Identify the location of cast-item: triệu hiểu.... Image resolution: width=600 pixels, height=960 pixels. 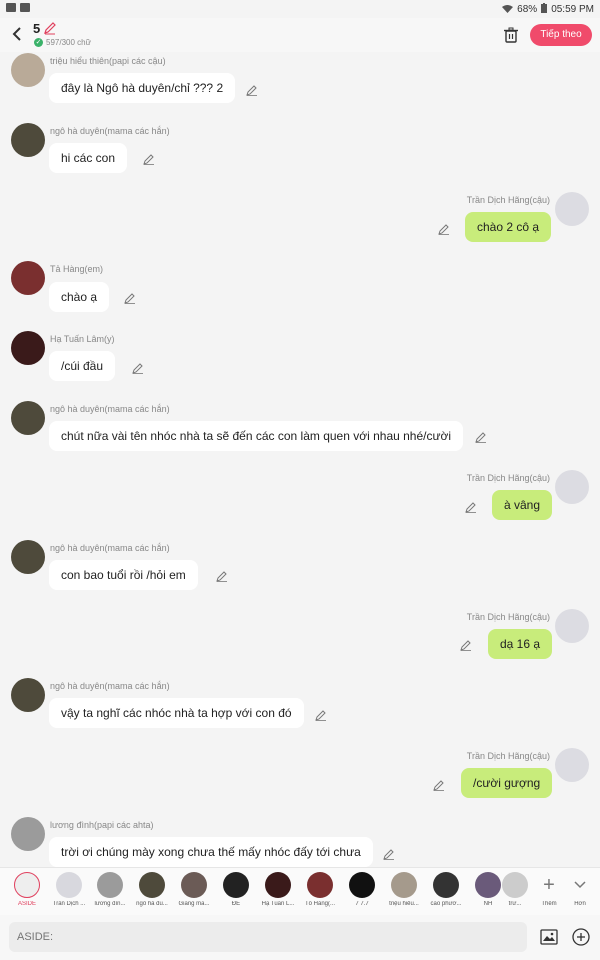
(404, 889).